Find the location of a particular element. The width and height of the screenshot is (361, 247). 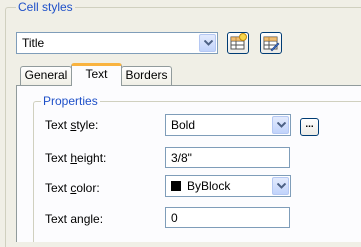

cell-style-select: Title is located at coordinates (117, 43).